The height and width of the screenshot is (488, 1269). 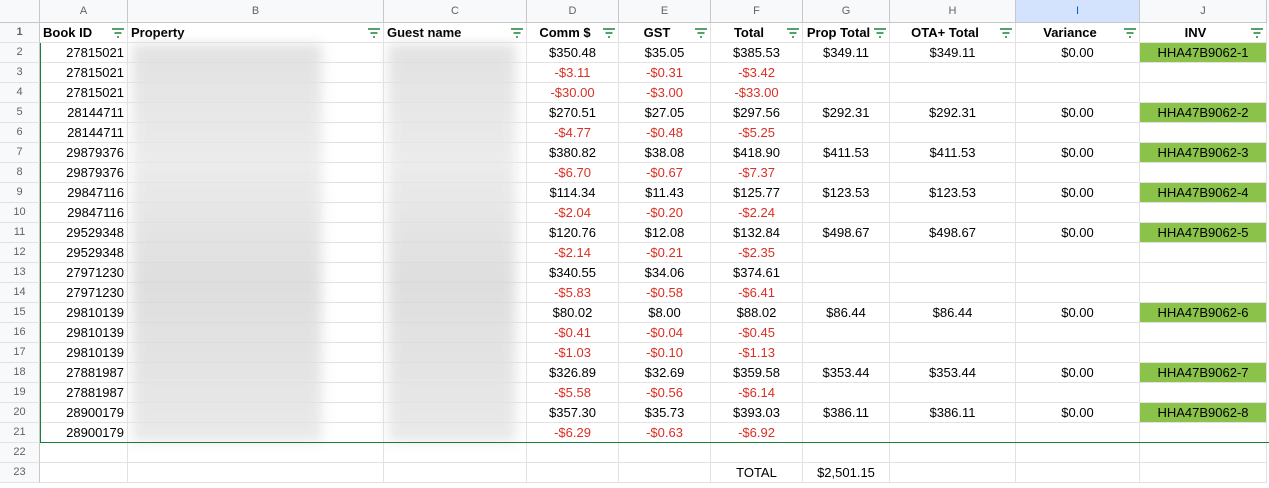 I want to click on total-cell: $385.53, so click(x=757, y=53).